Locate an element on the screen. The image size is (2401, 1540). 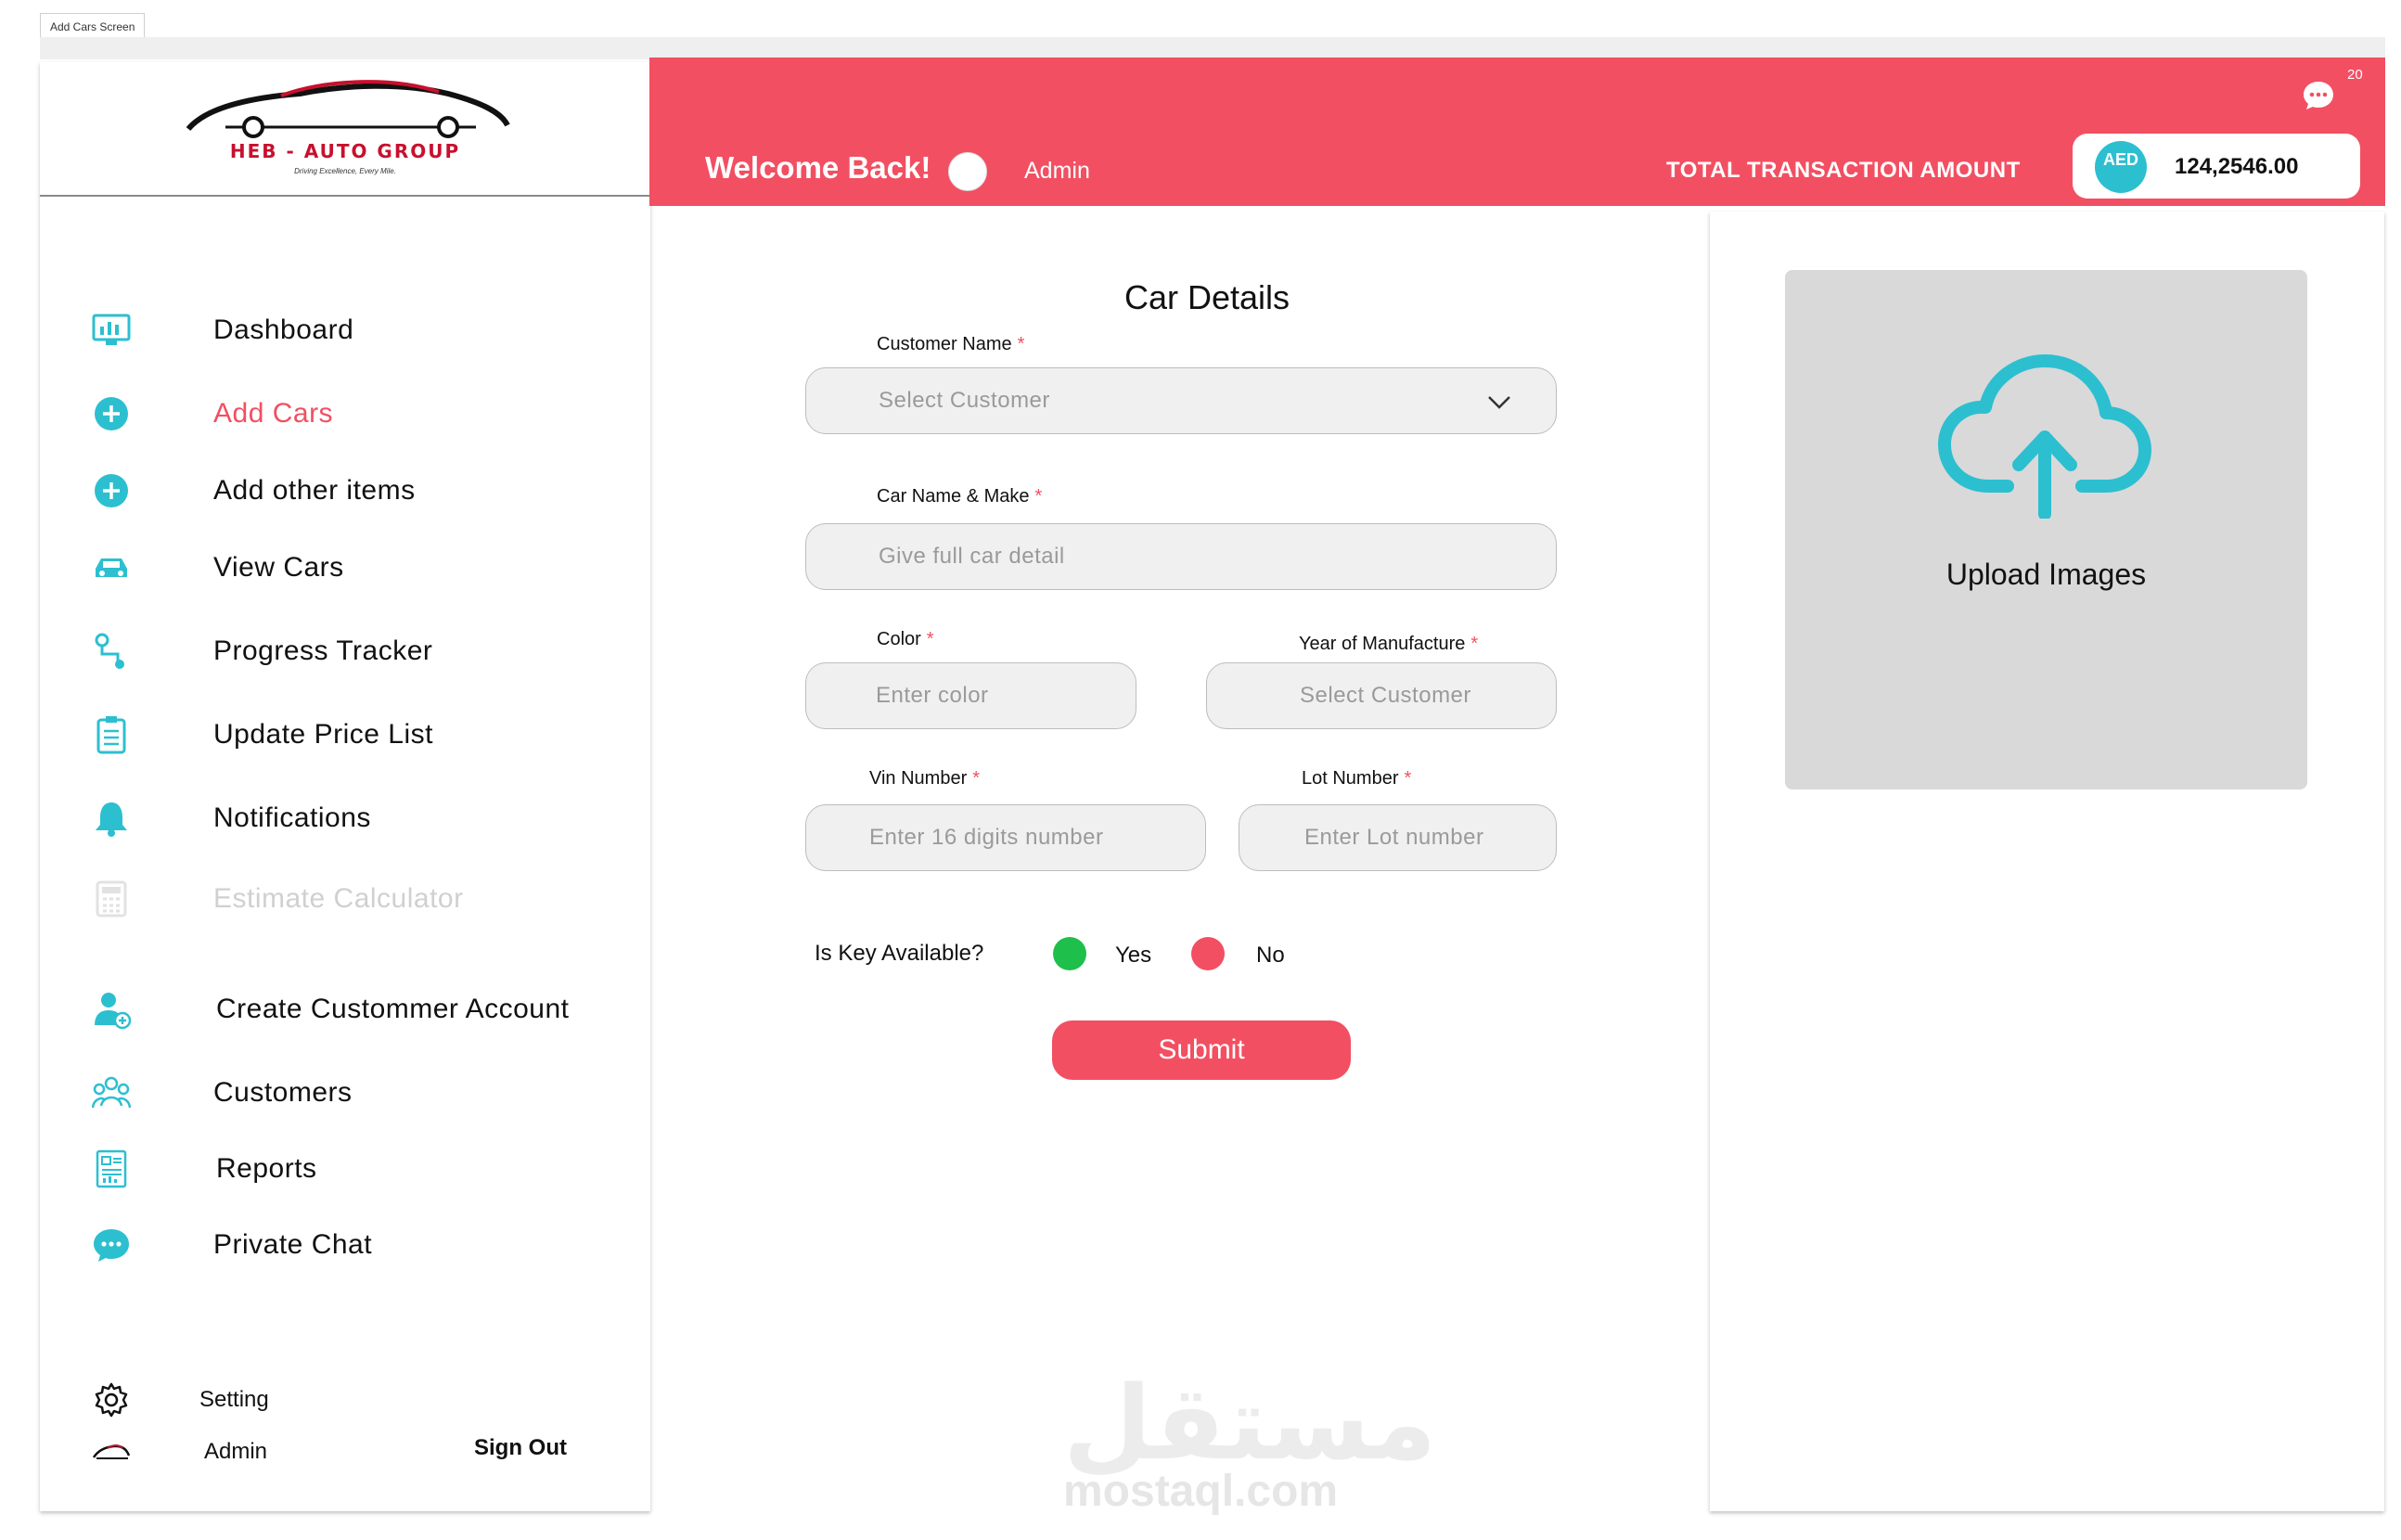
outer-frame-bar is located at coordinates (1212, 48).